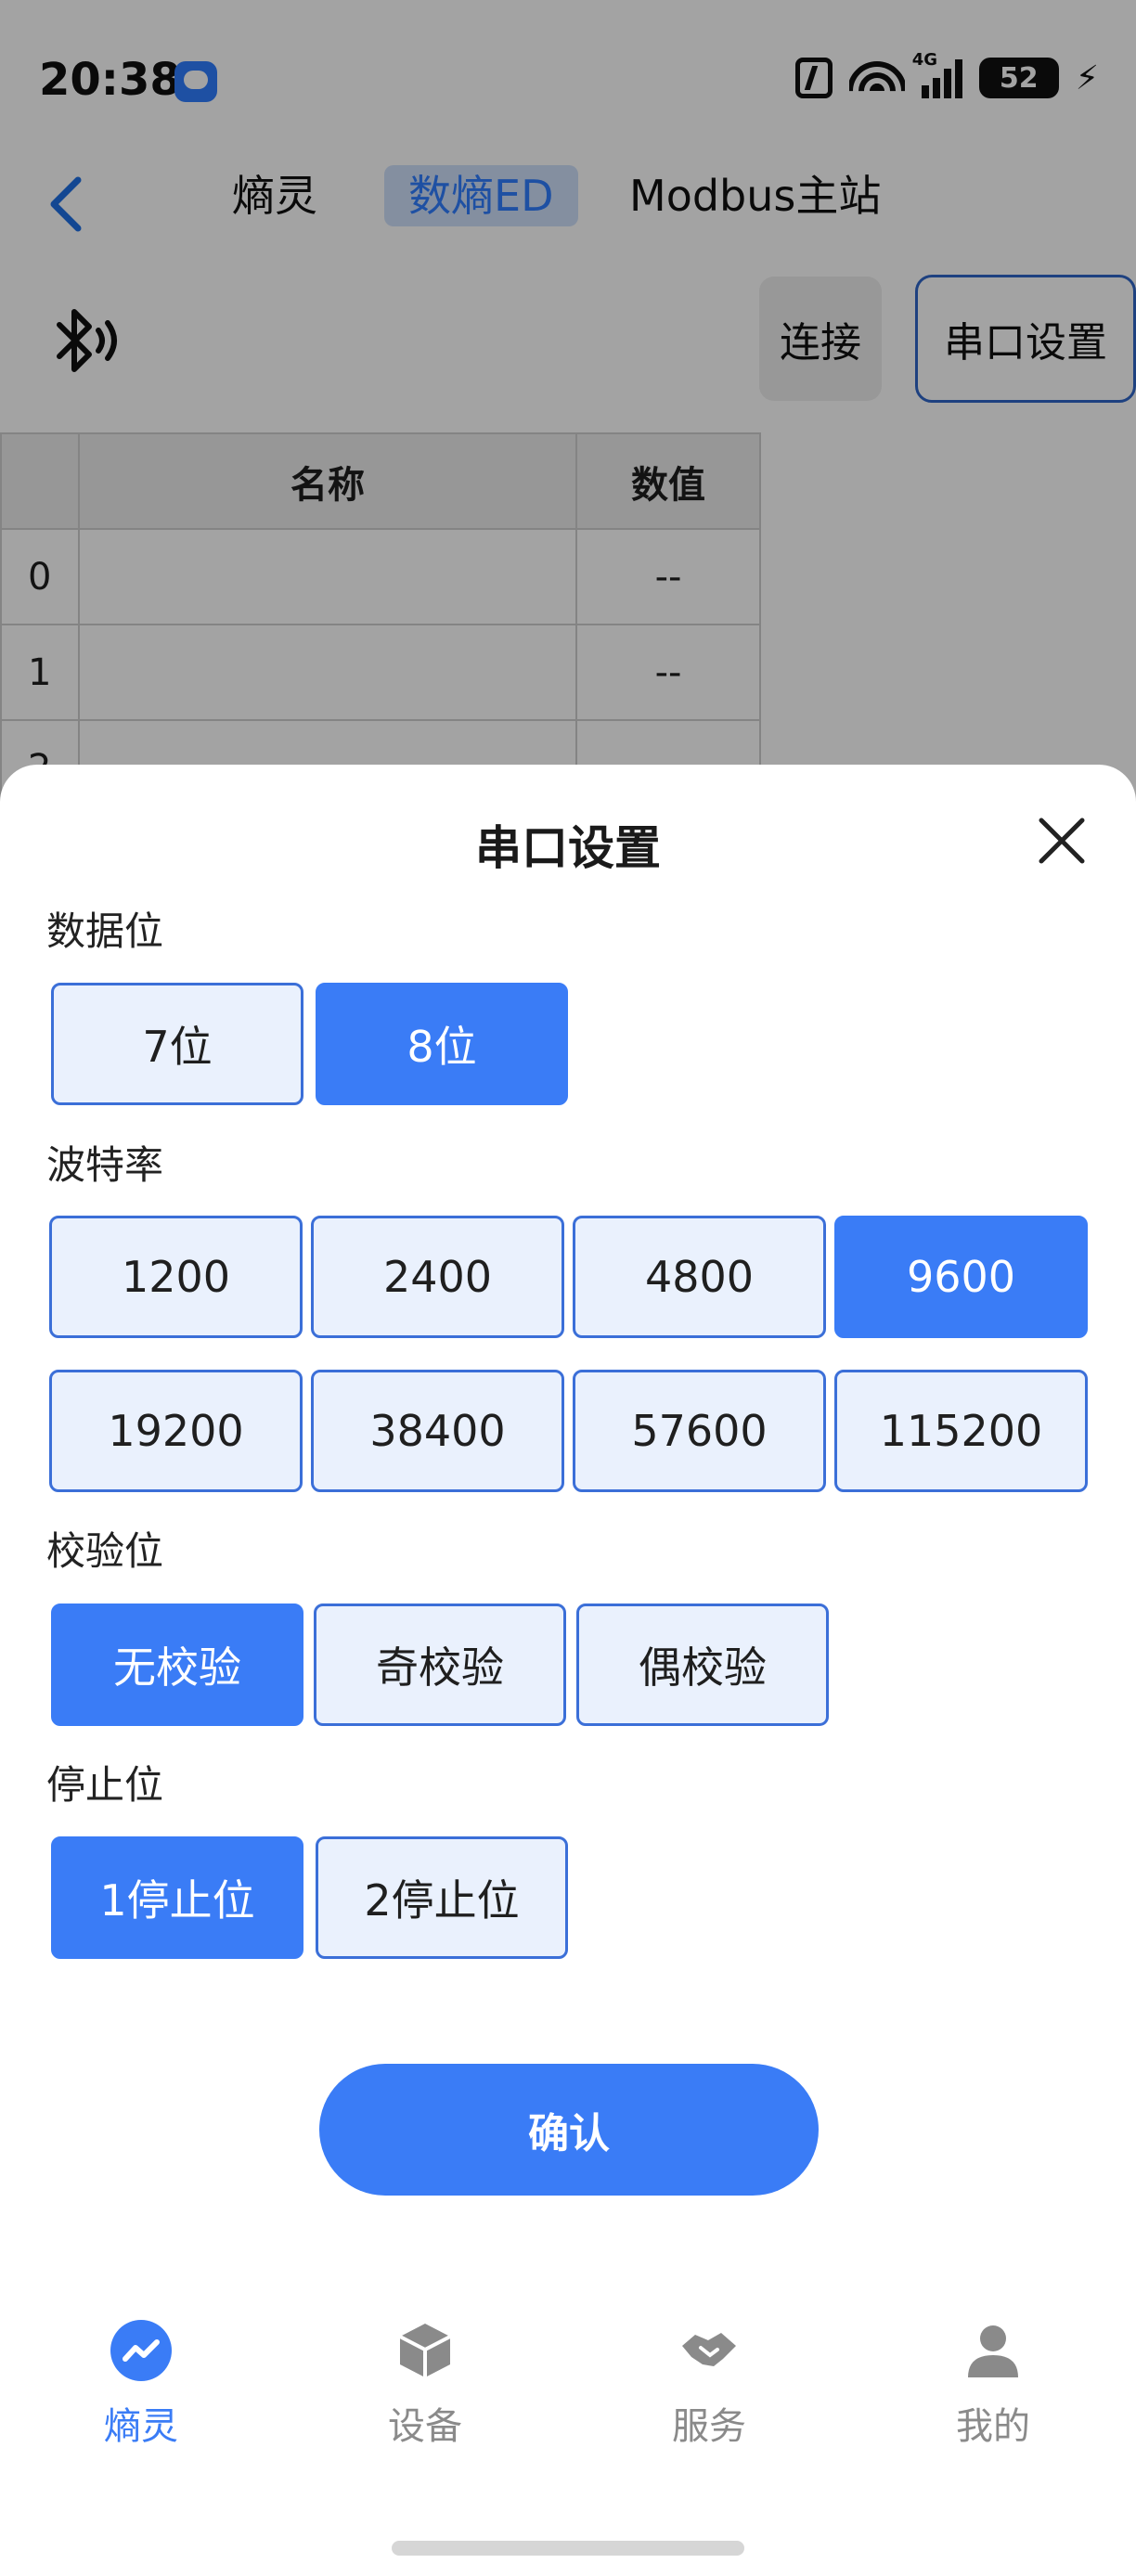 The image size is (1136, 2576). I want to click on person-icon, so click(993, 2351).